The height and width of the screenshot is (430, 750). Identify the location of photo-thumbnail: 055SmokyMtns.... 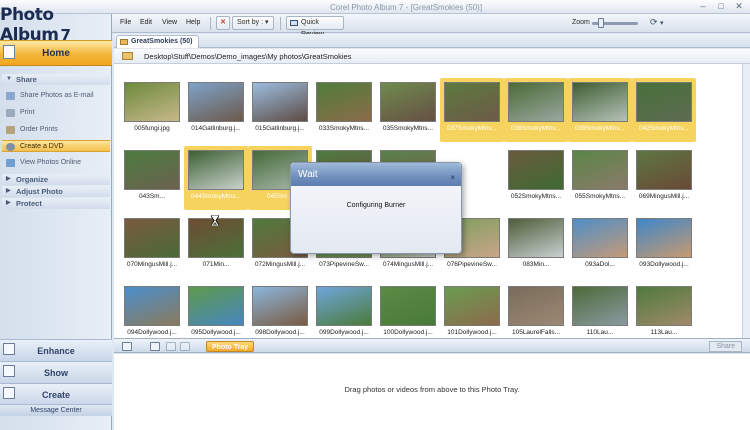
(600, 178).